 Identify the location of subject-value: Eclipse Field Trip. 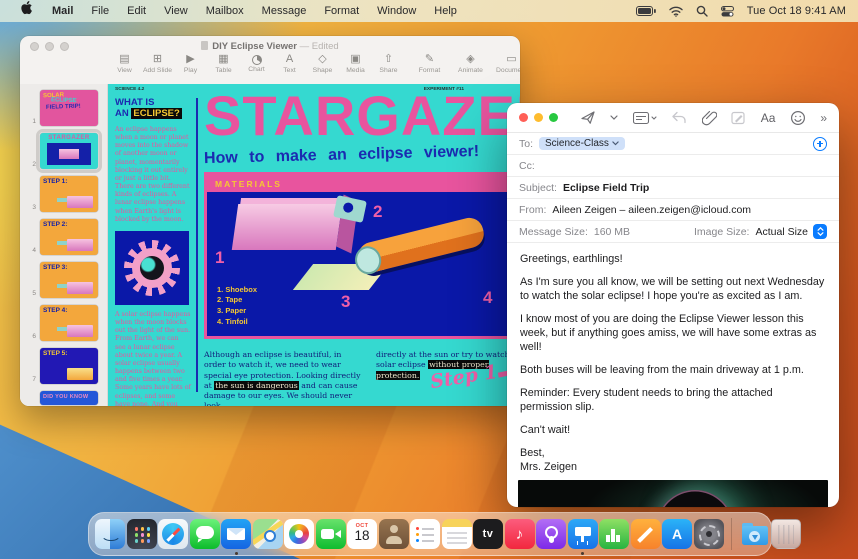
(606, 187).